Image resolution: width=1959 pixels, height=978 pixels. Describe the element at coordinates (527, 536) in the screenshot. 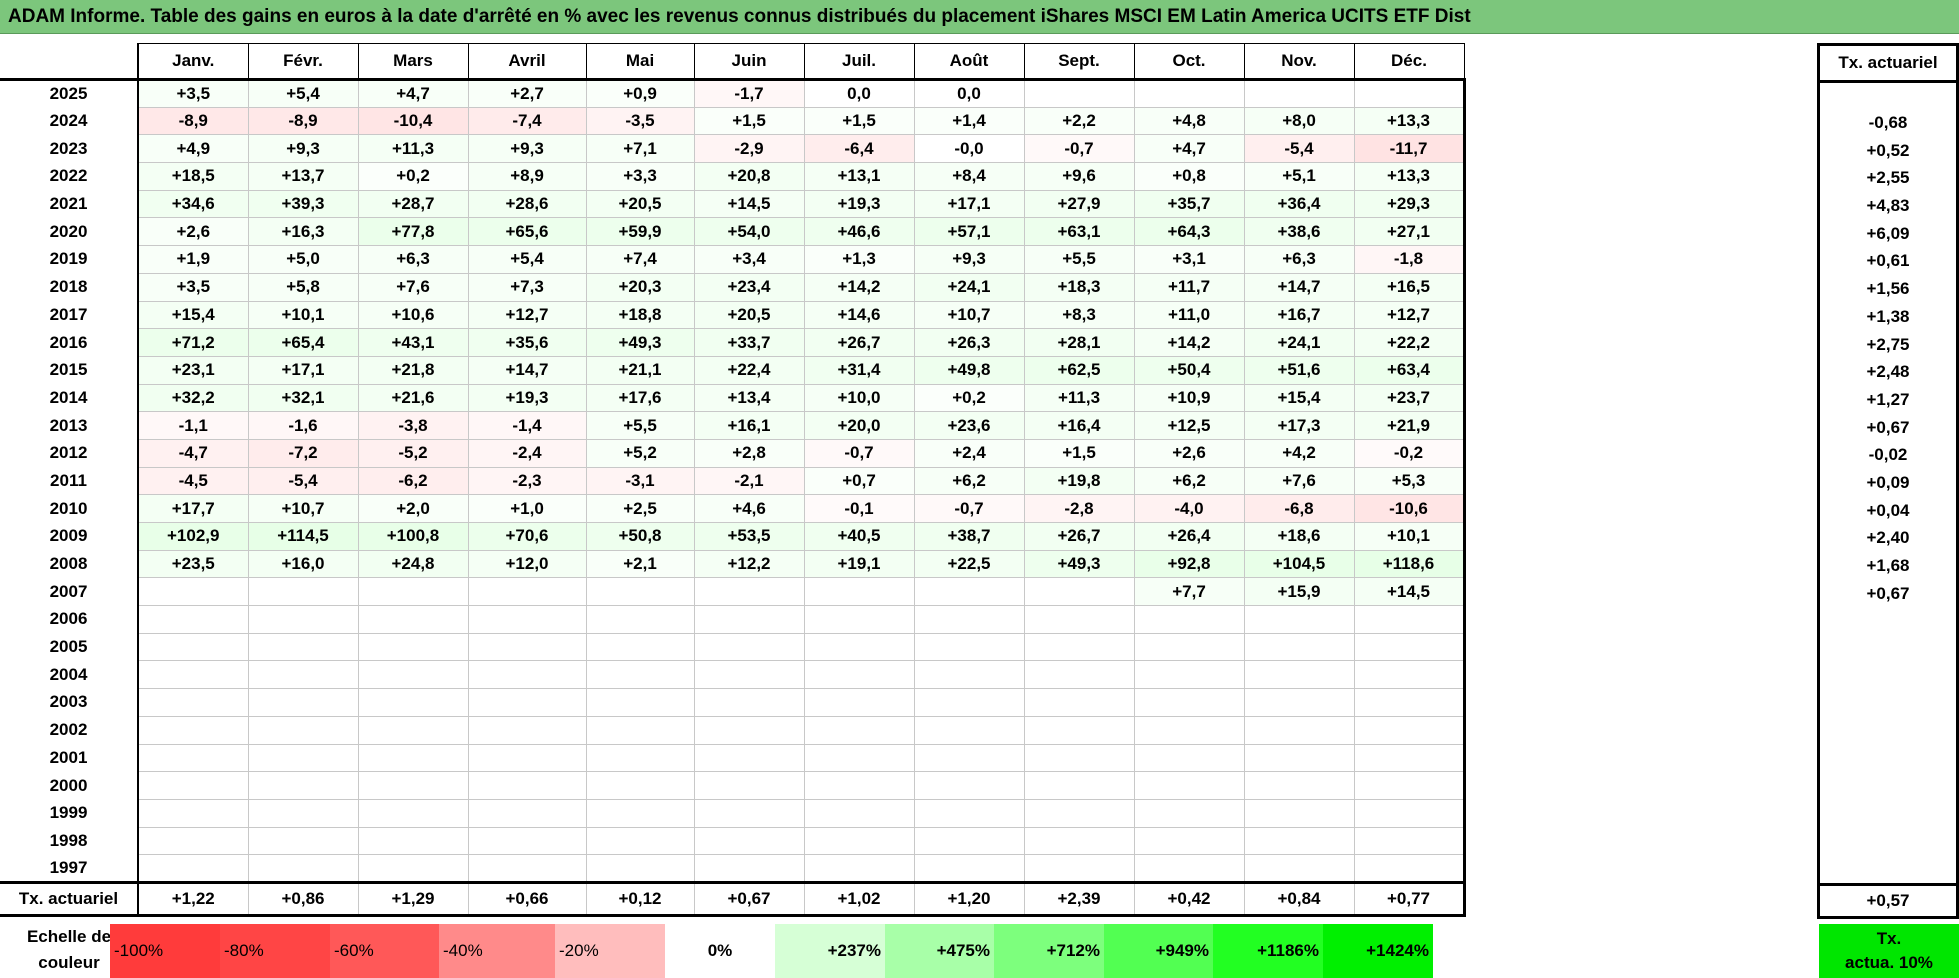

I see `gain-cell: +70,6` at that location.